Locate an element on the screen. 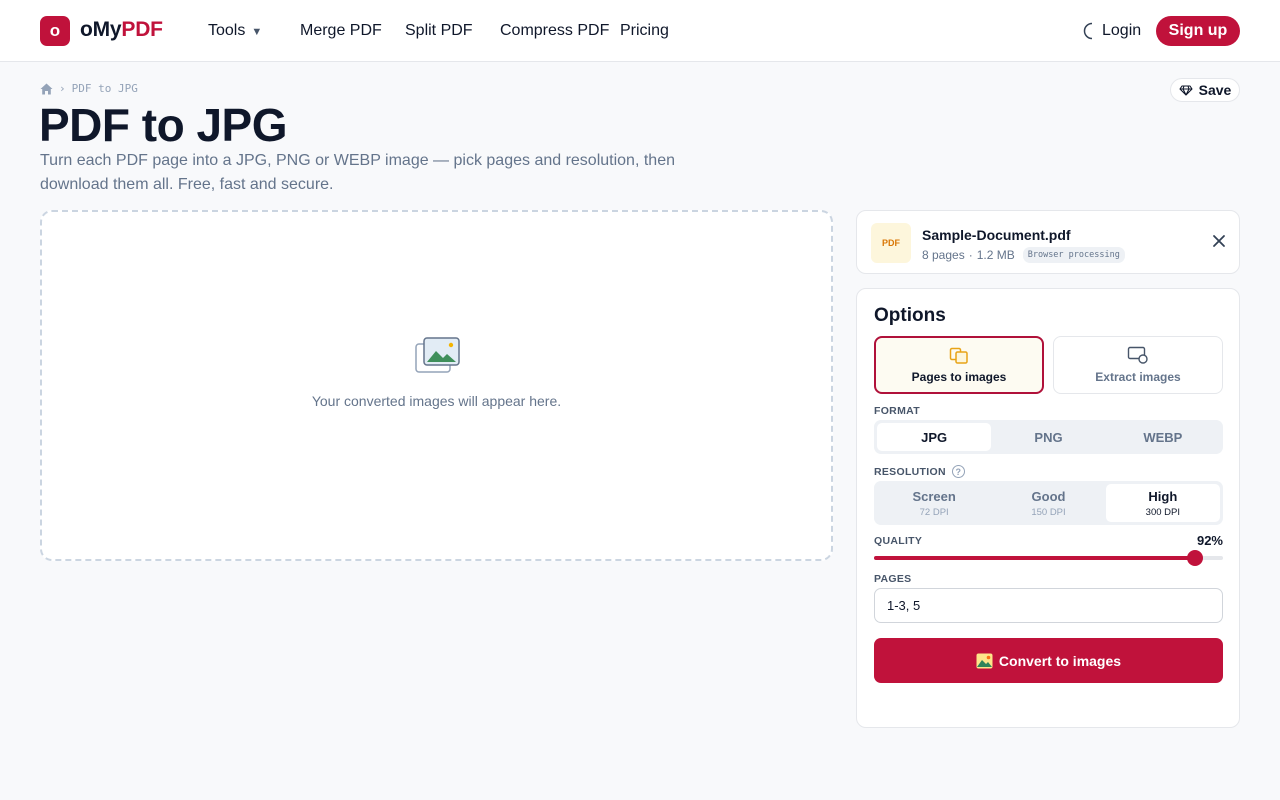  resolution-label-text: RESOLUTION is located at coordinates (910, 471).